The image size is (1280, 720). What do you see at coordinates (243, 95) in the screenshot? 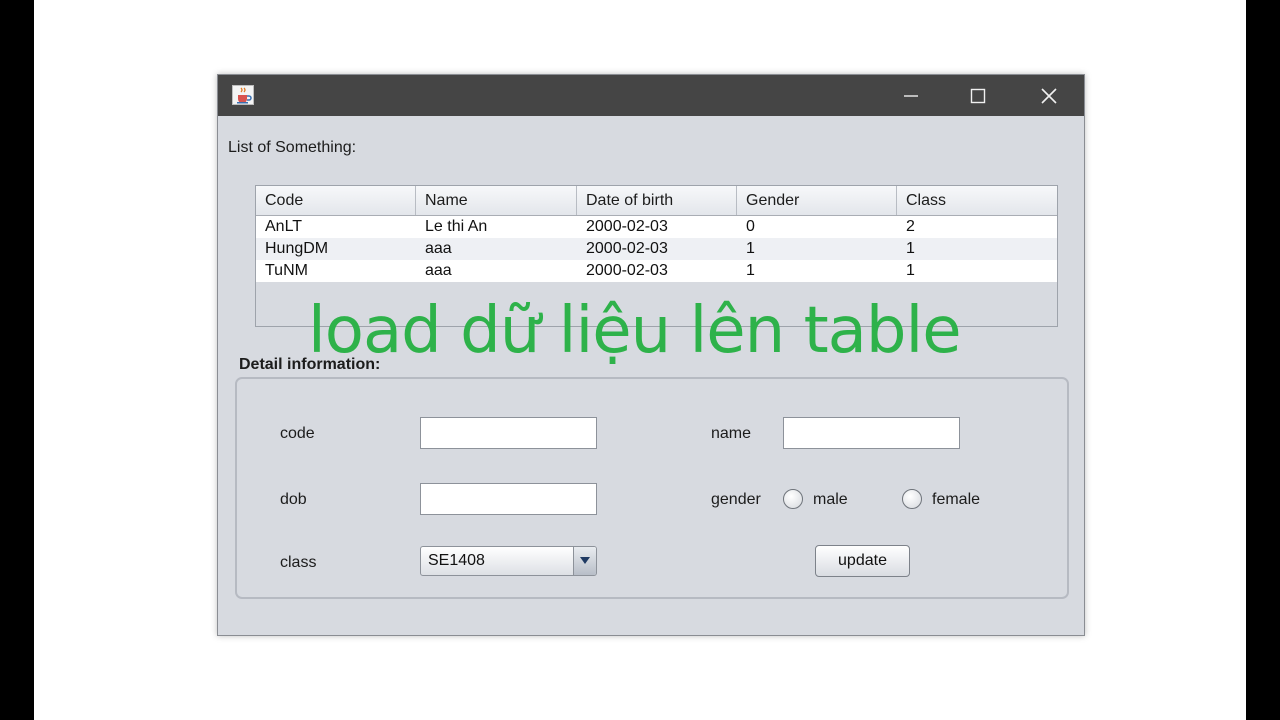
I see `java-cup-icon` at bounding box center [243, 95].